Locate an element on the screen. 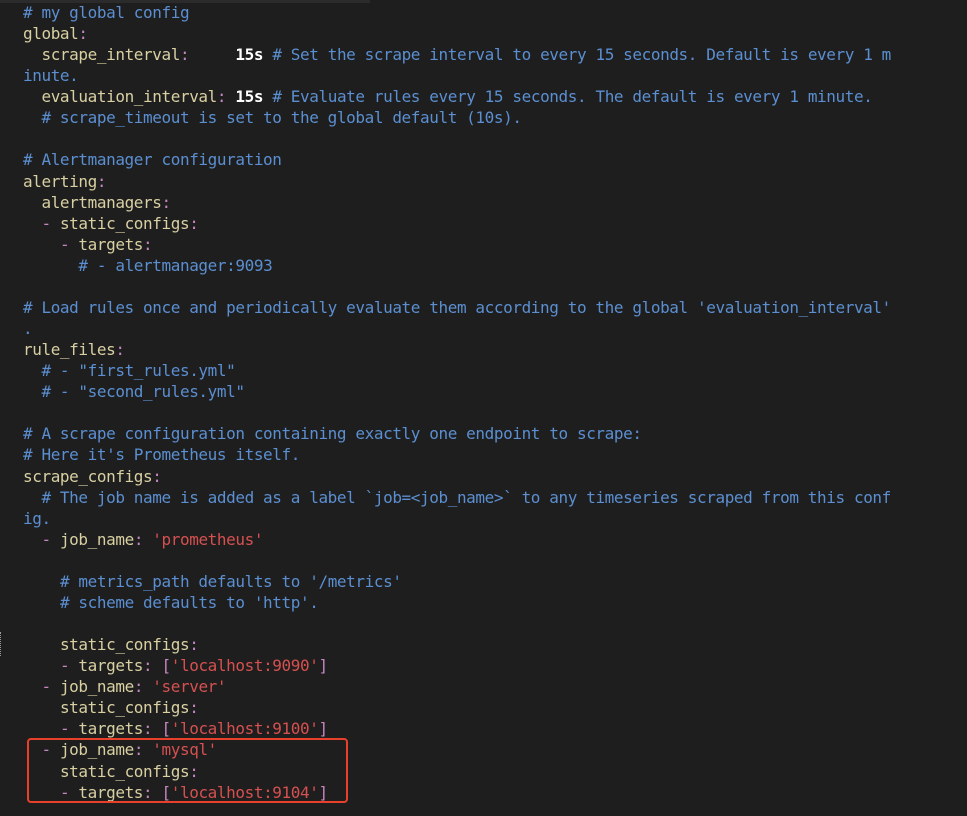 The height and width of the screenshot is (816, 967). code-token: 'server' is located at coordinates (189, 687).